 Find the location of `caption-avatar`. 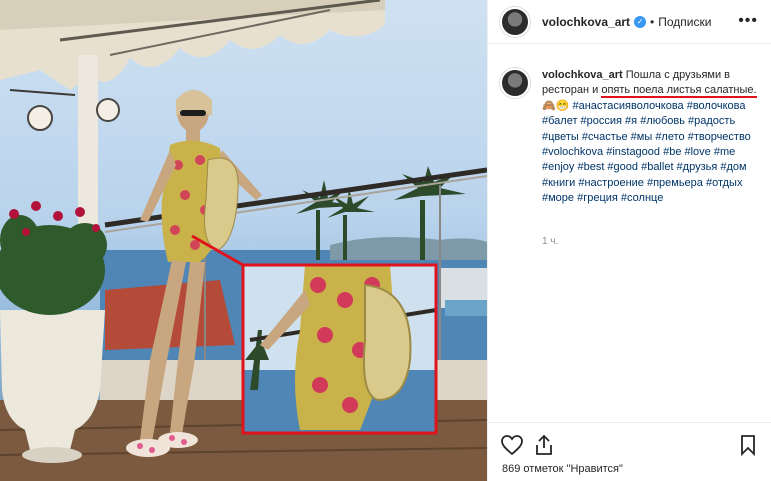

caption-avatar is located at coordinates (515, 83).